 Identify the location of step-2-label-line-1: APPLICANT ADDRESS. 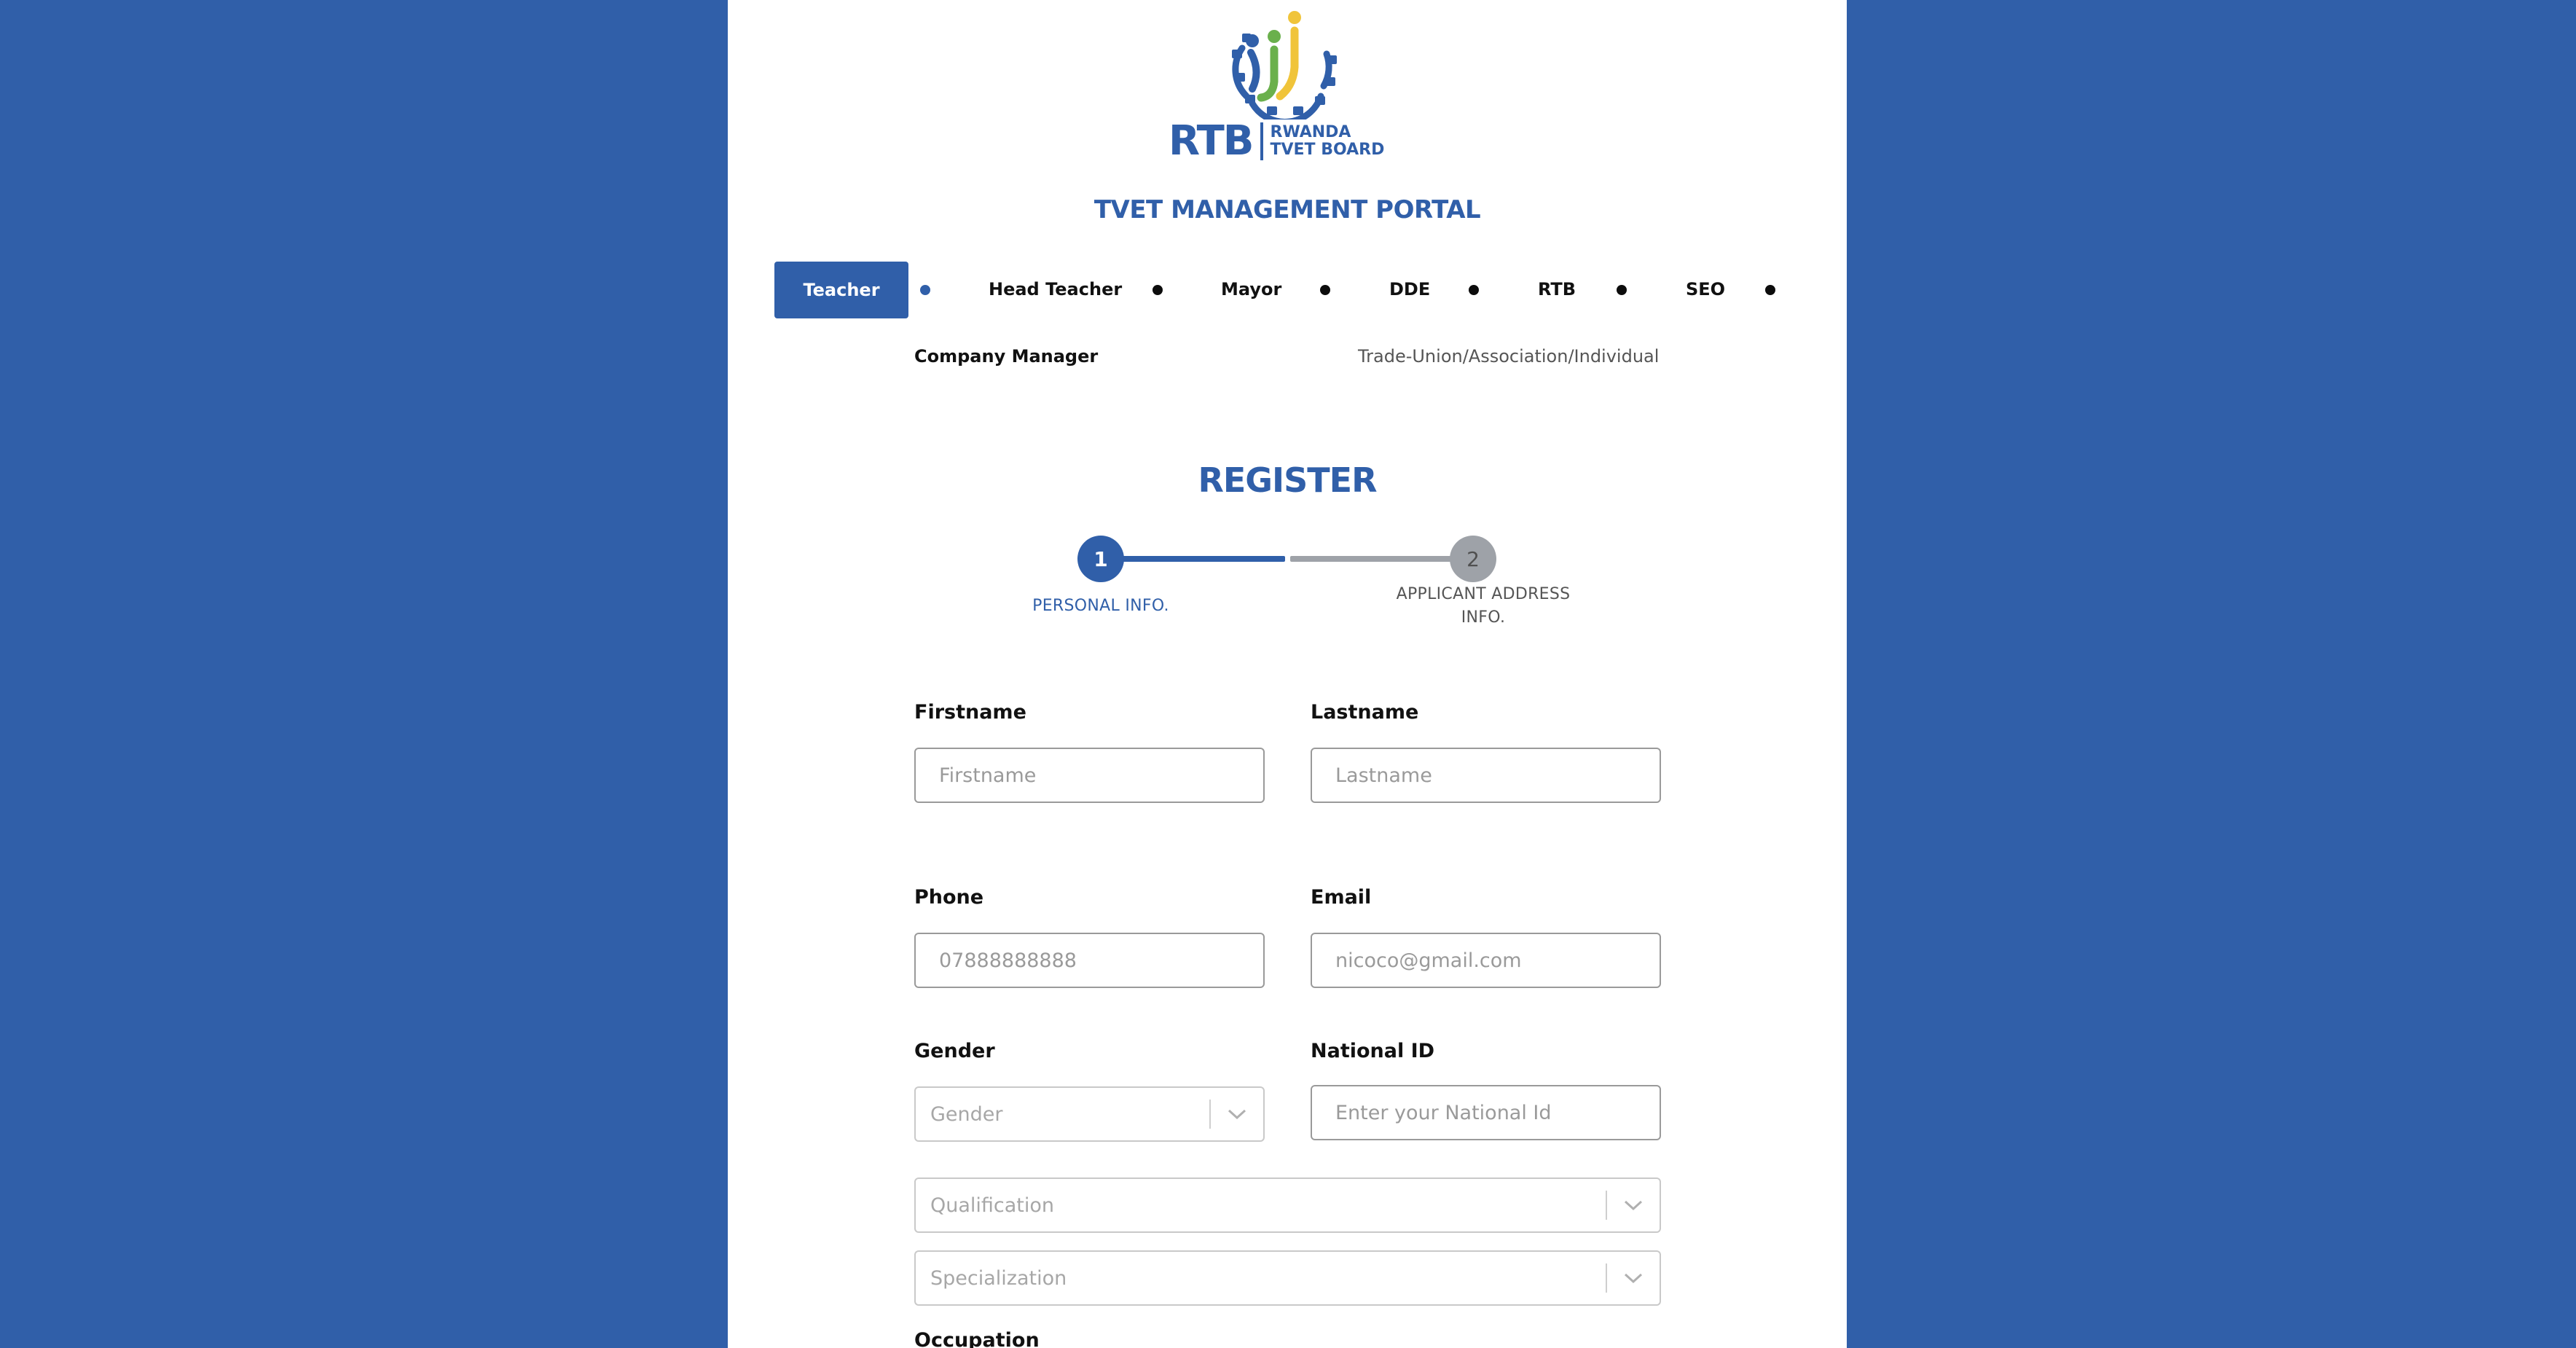
(1483, 594).